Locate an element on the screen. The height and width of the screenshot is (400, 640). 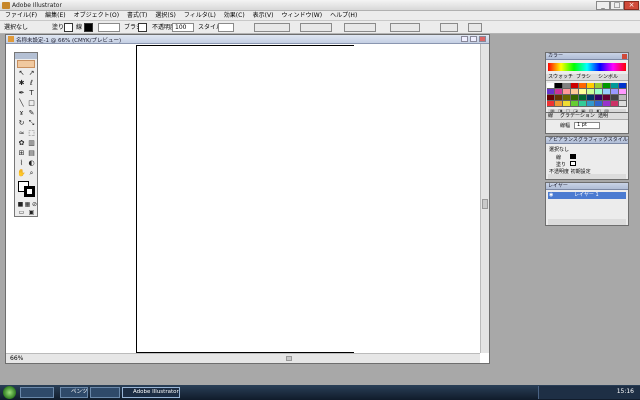
menu-window: ウィンドウ(W) is located at coordinates (301, 16).